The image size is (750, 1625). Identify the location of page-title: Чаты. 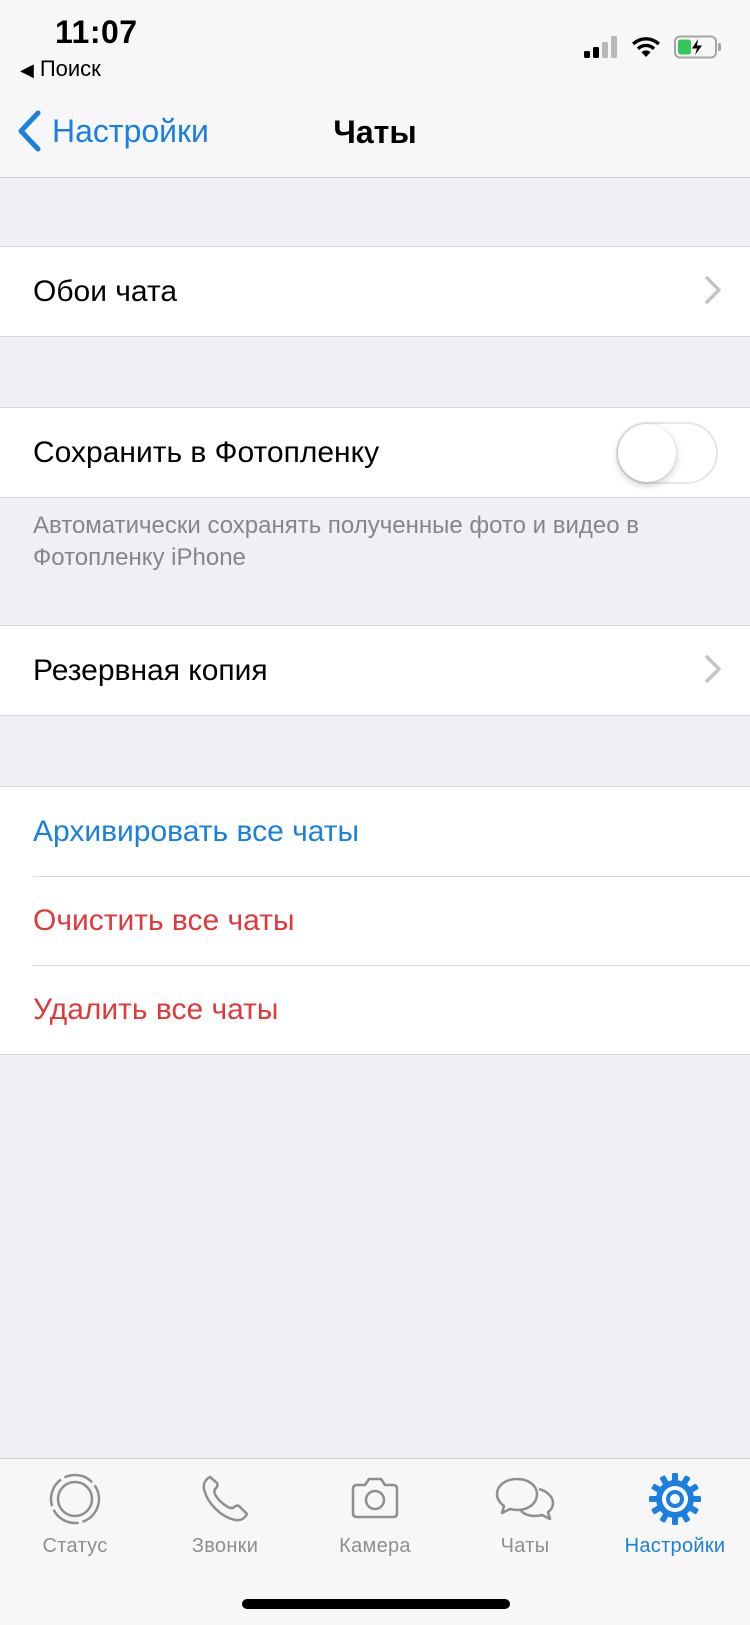
(375, 132).